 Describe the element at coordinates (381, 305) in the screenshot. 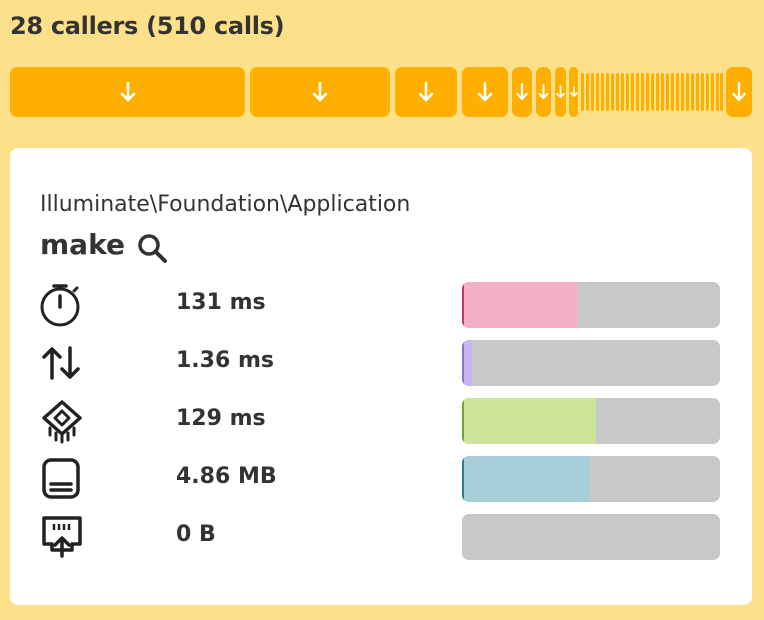

I see `metric-row-time: 131 ms` at that location.